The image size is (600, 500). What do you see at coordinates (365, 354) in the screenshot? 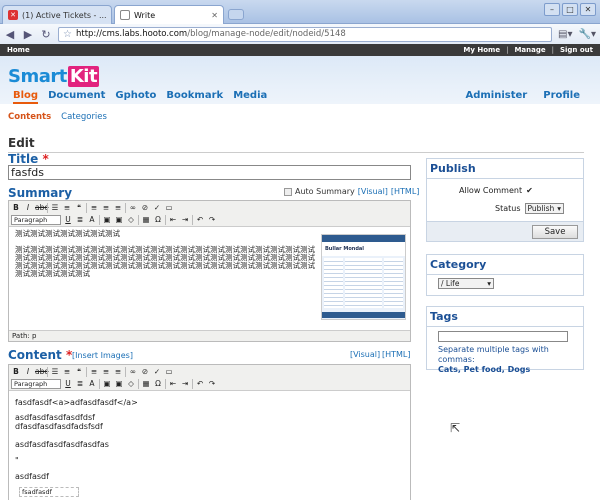
I see `content-visual-link: [Visual]` at bounding box center [365, 354].